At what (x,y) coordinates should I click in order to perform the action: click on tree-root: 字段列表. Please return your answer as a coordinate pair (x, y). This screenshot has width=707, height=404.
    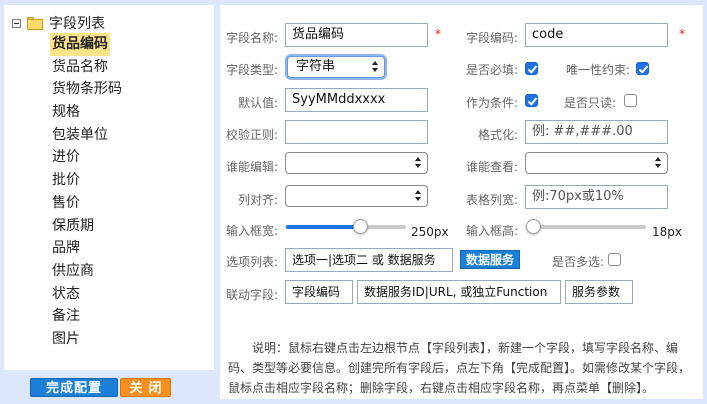
    Looking at the image, I should click on (58, 23).